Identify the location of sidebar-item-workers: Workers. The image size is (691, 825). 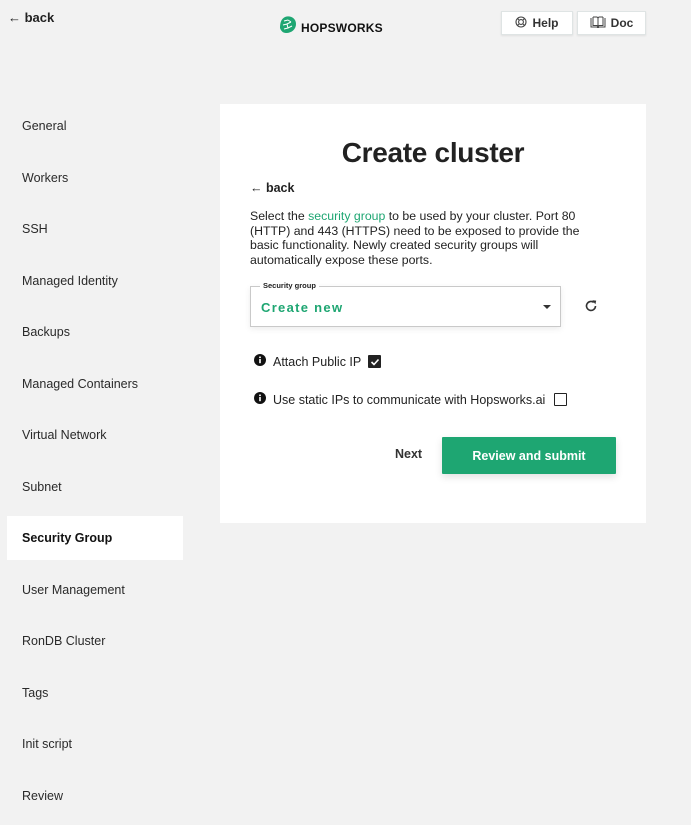
(95, 178).